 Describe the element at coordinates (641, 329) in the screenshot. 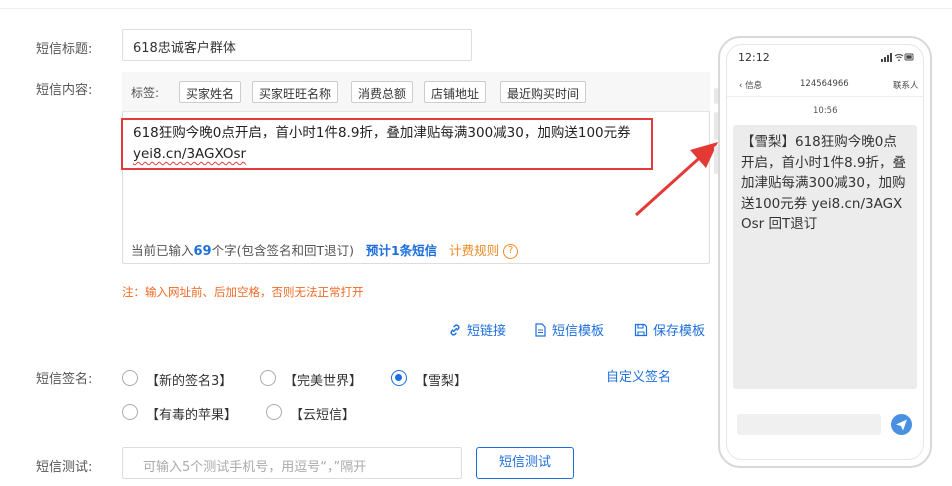

I see `save-icon` at that location.